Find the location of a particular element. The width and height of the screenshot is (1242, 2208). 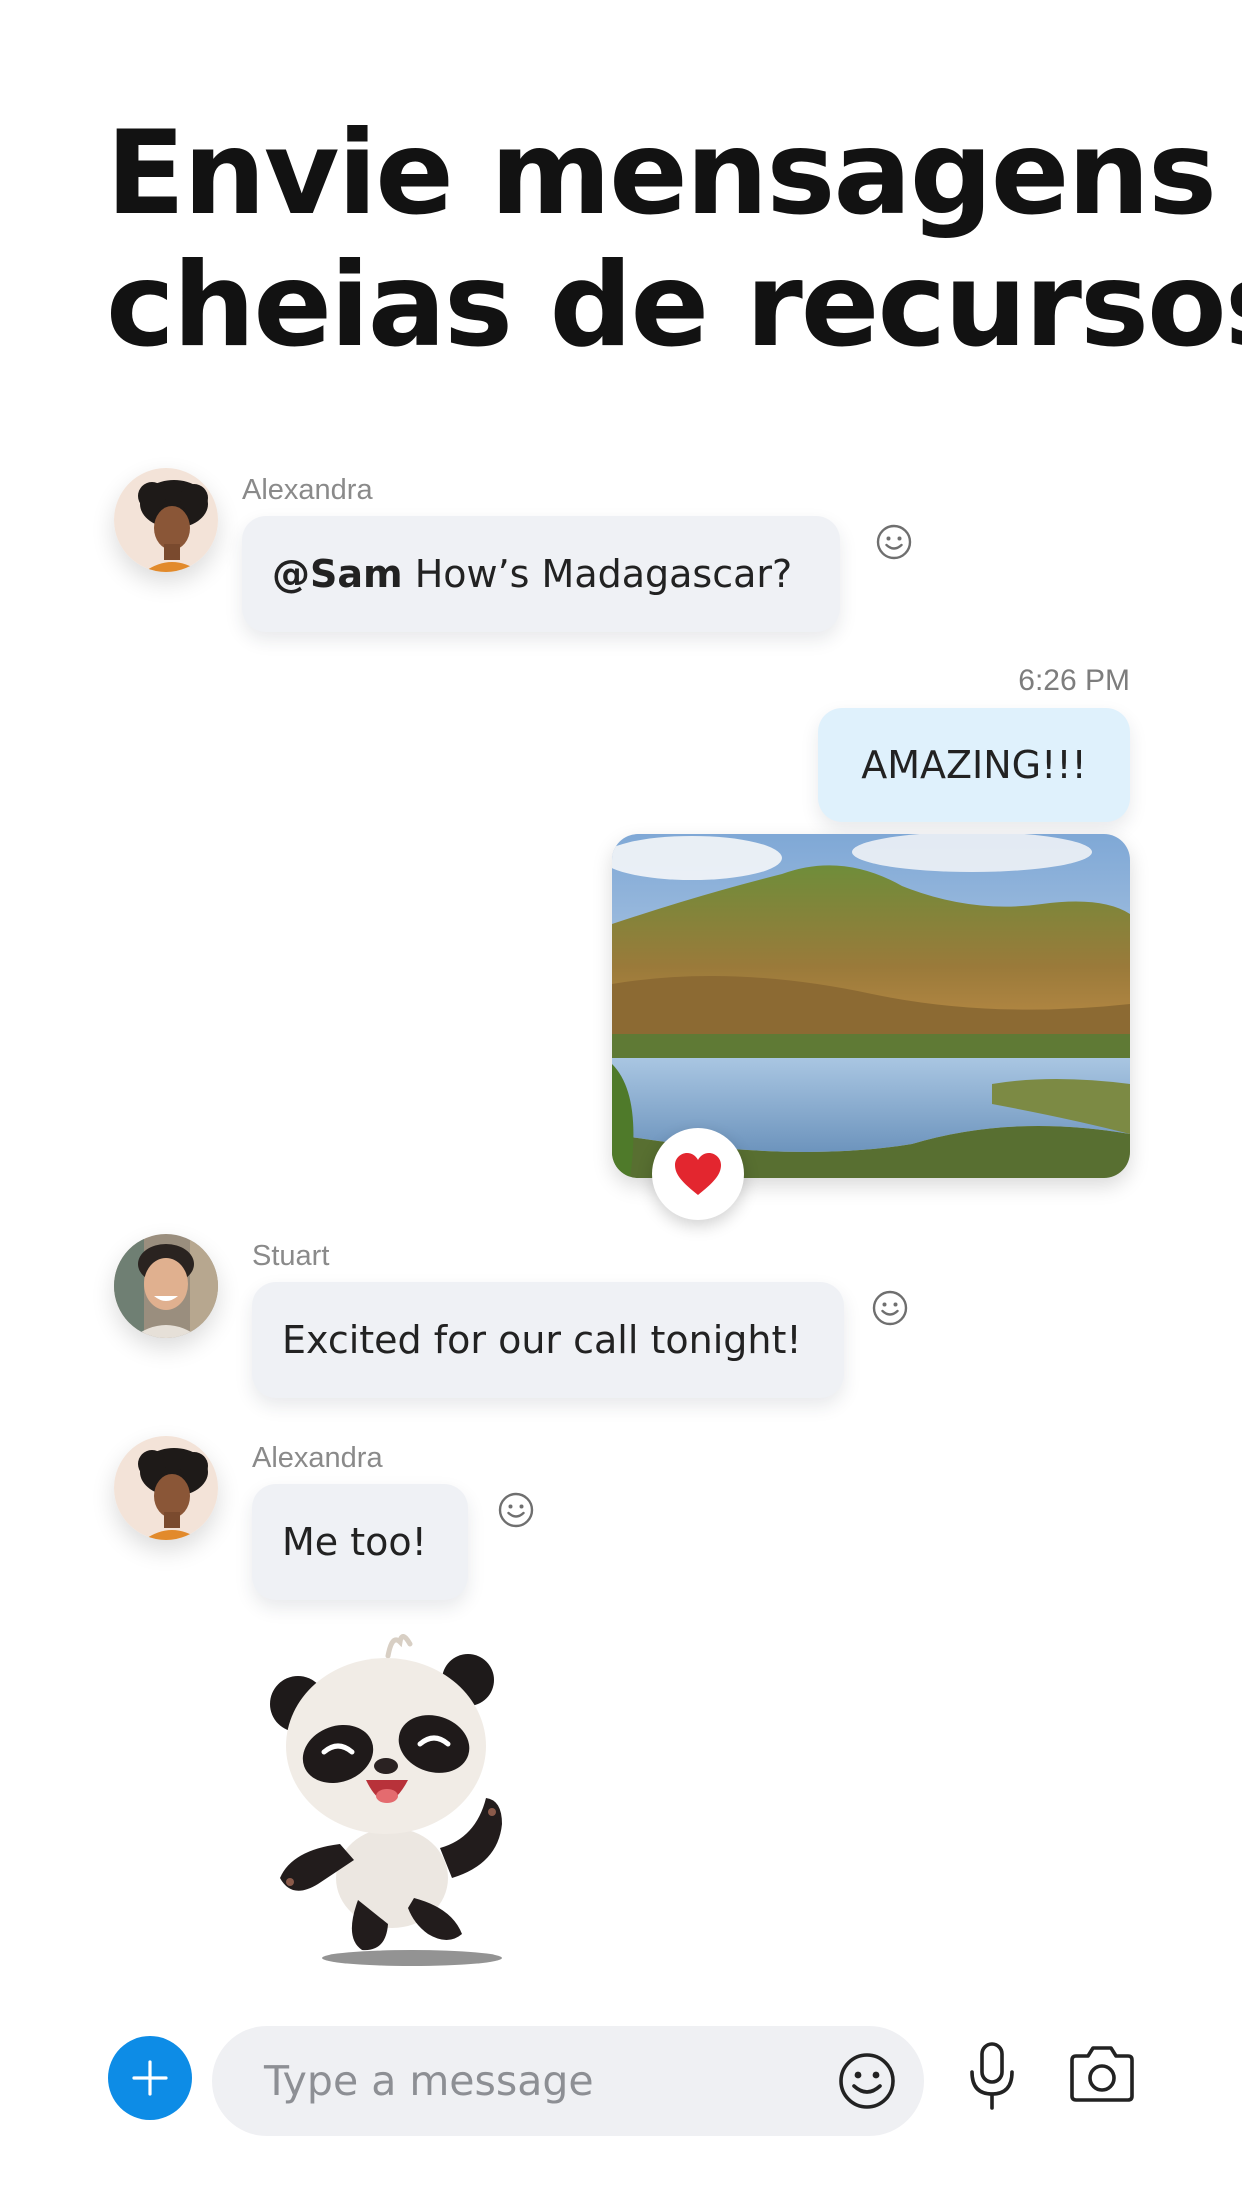

message-input-placeholder: Type a message is located at coordinates (429, 2081).